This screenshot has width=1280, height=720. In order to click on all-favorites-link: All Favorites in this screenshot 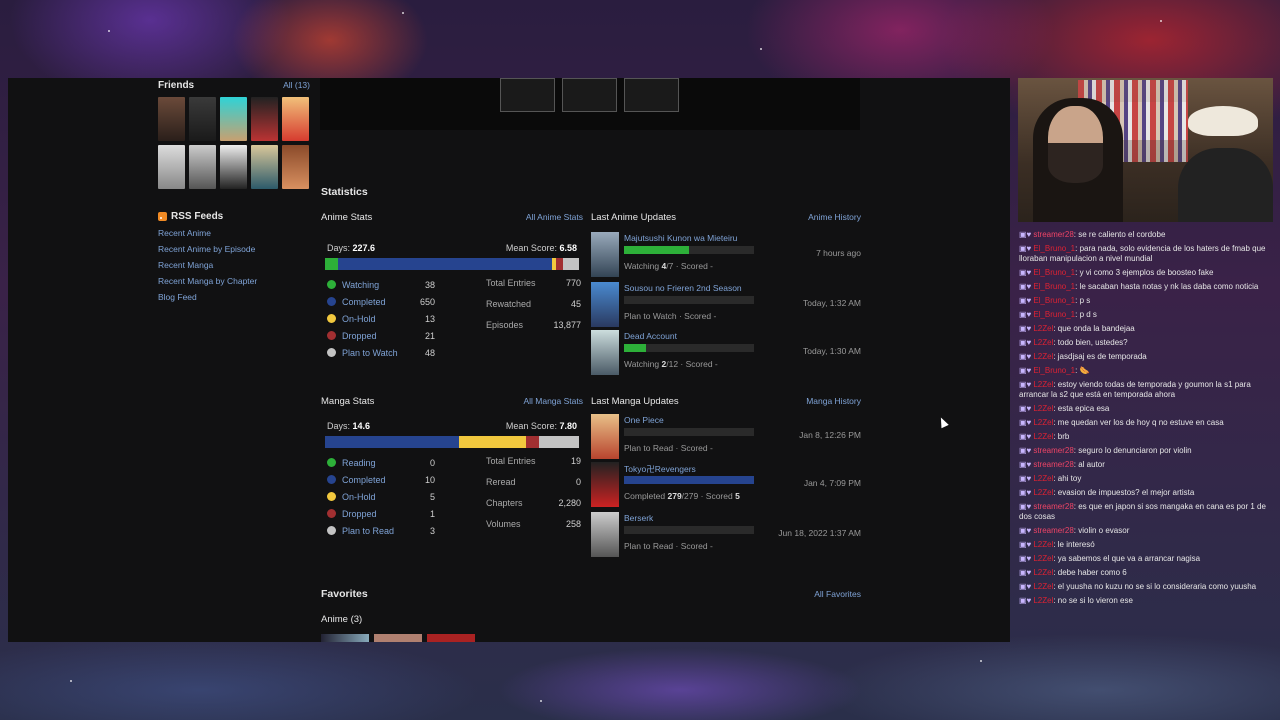, I will do `click(837, 594)`.